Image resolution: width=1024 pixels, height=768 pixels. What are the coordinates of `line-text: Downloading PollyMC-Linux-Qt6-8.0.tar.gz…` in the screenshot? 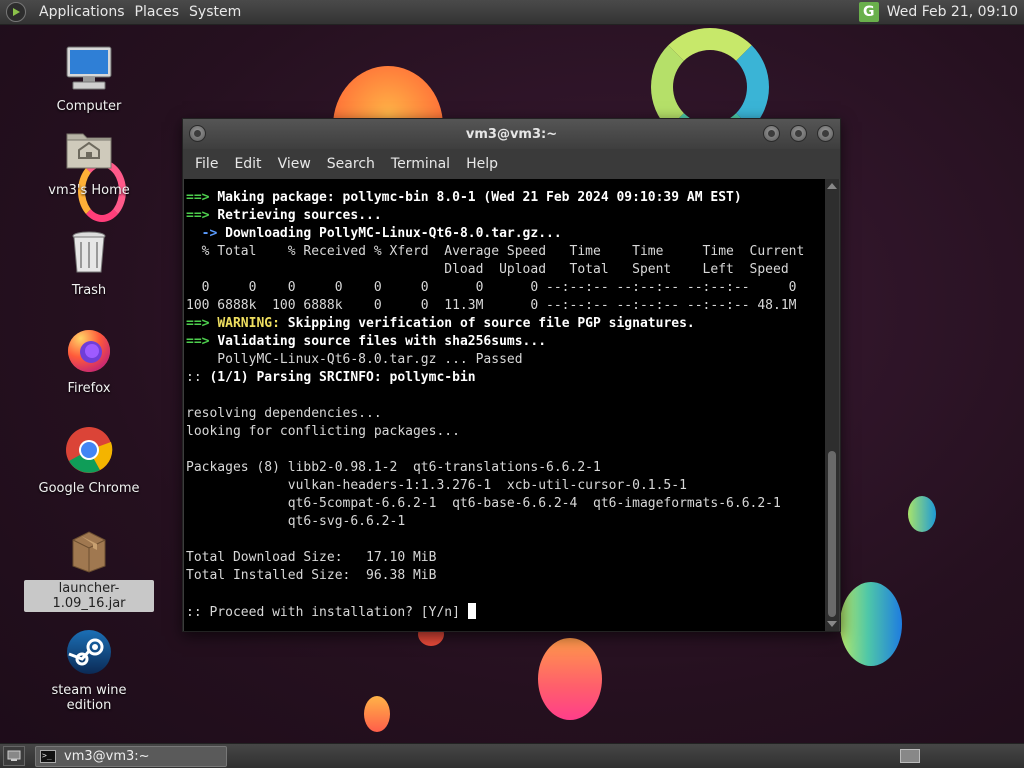 It's located at (393, 233).